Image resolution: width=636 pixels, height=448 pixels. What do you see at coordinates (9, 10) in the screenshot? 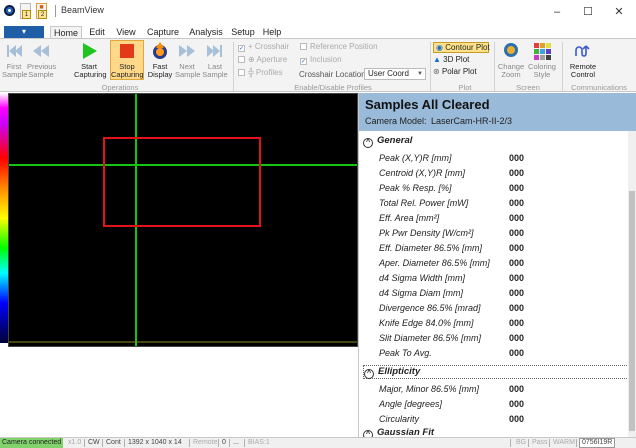
I see `app-logo-icon` at bounding box center [9, 10].